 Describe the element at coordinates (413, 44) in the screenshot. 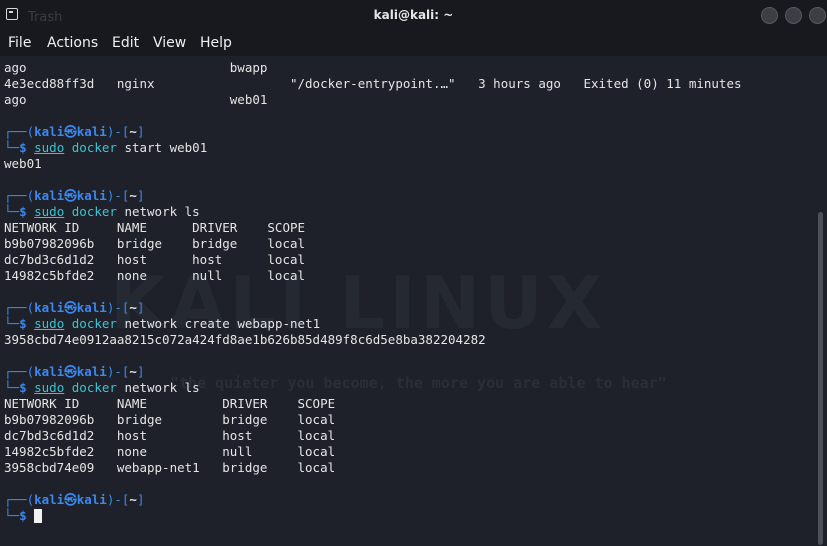

I see `menu-bar: File Actions Edit View Help` at that location.